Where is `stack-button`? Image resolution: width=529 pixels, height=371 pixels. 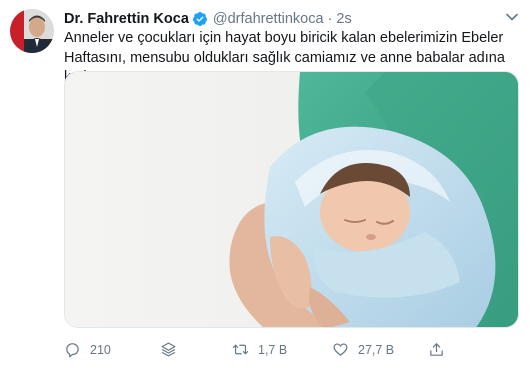
stack-button is located at coordinates (173, 349).